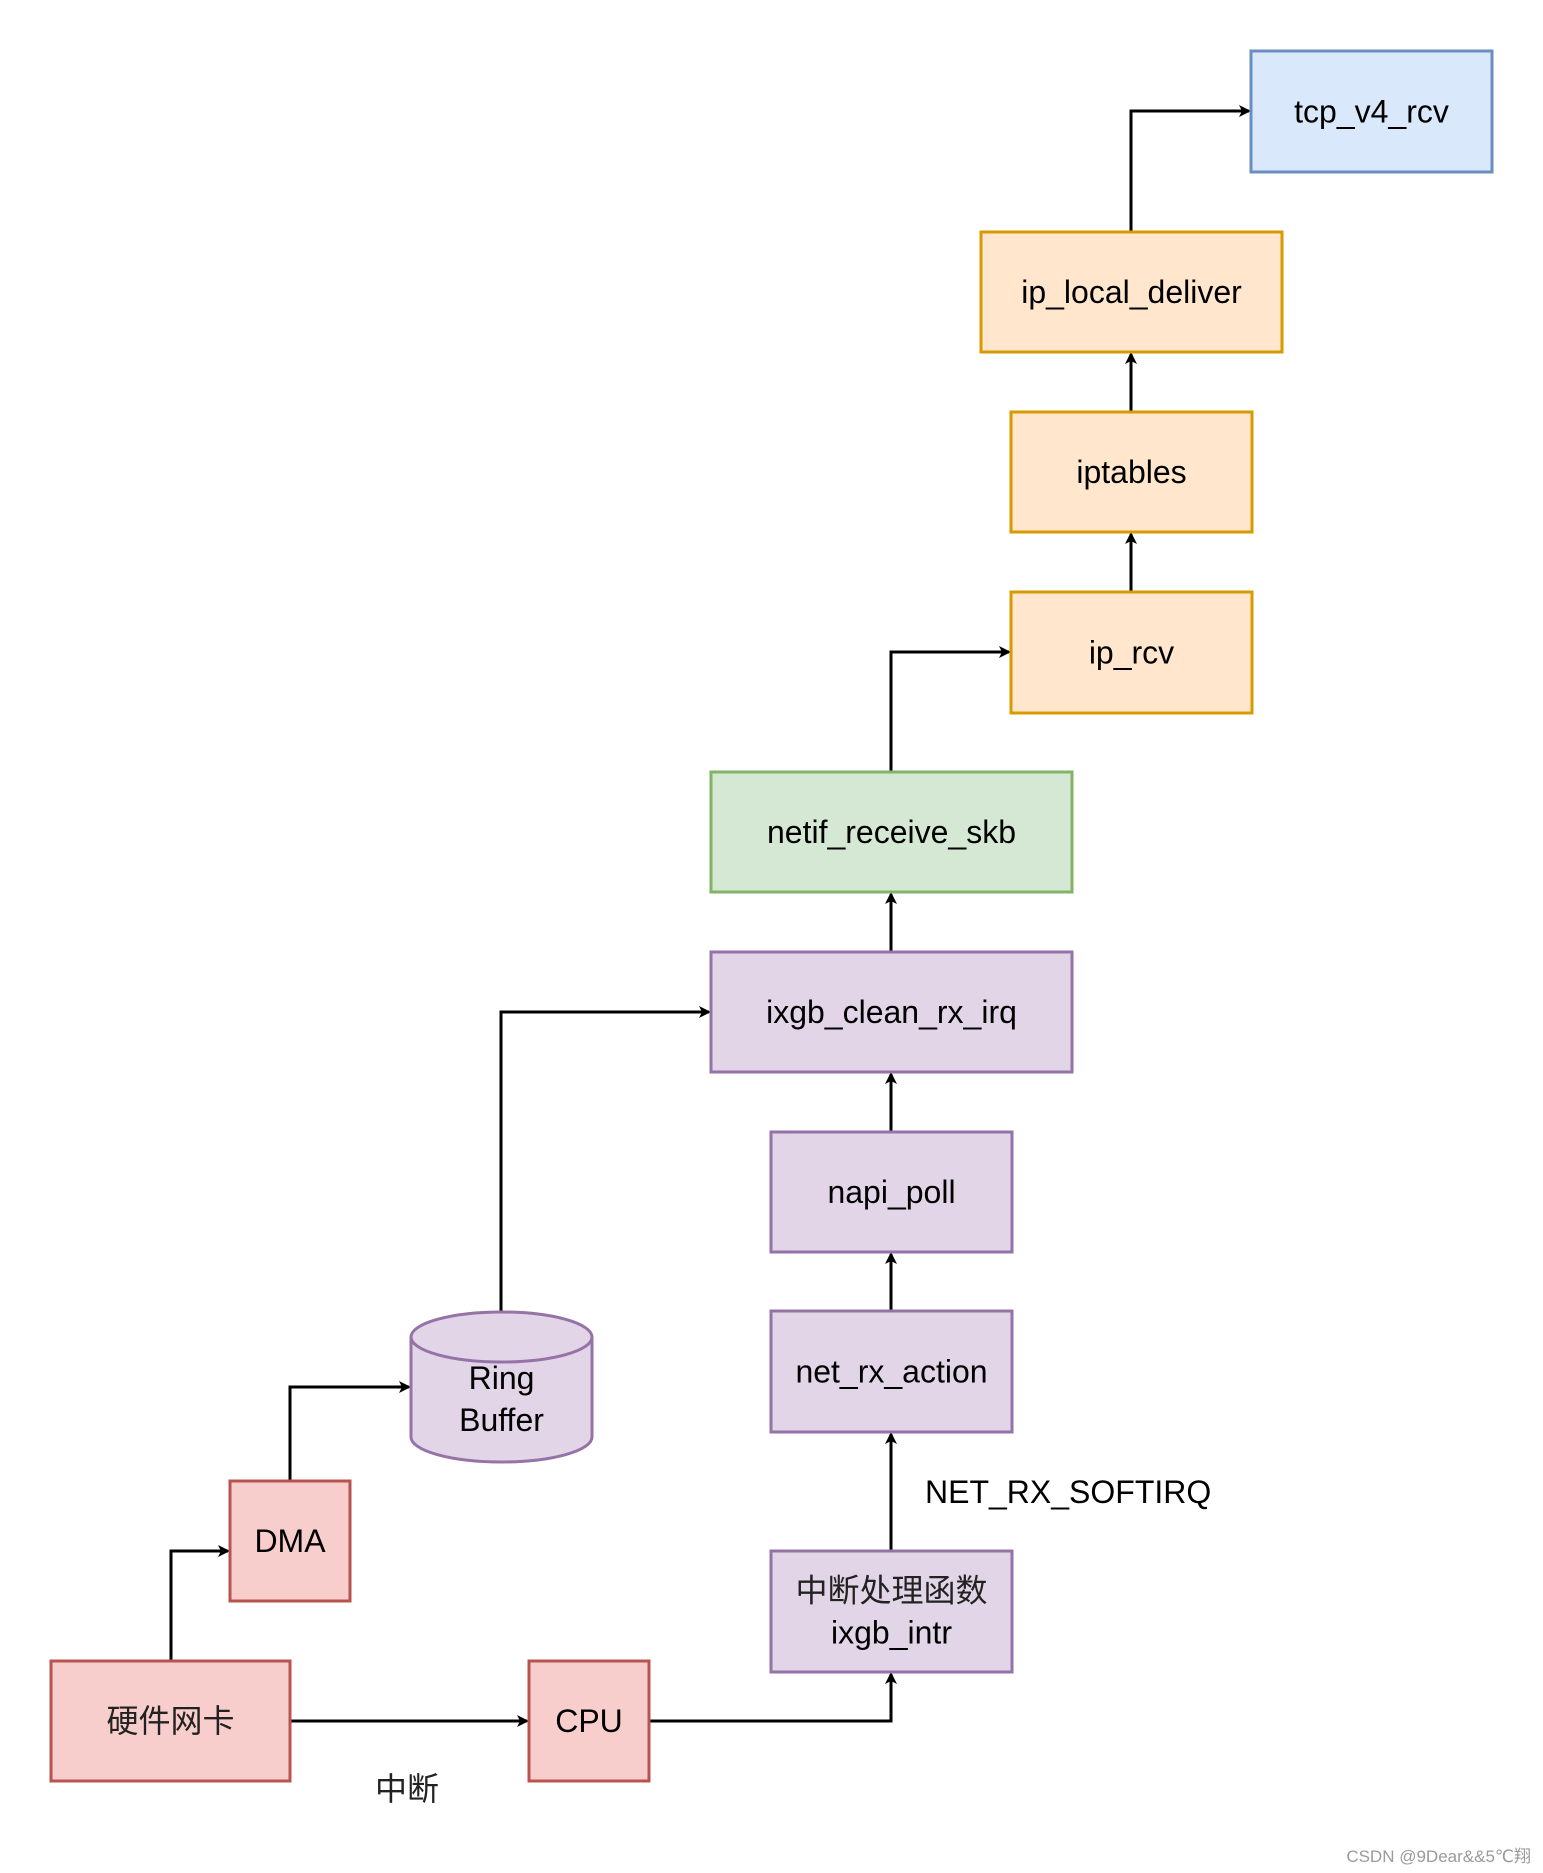  Describe the element at coordinates (1190, 168) in the screenshot. I see `edge-ip-local-deliver-to-tcp-v4-rcv` at that location.